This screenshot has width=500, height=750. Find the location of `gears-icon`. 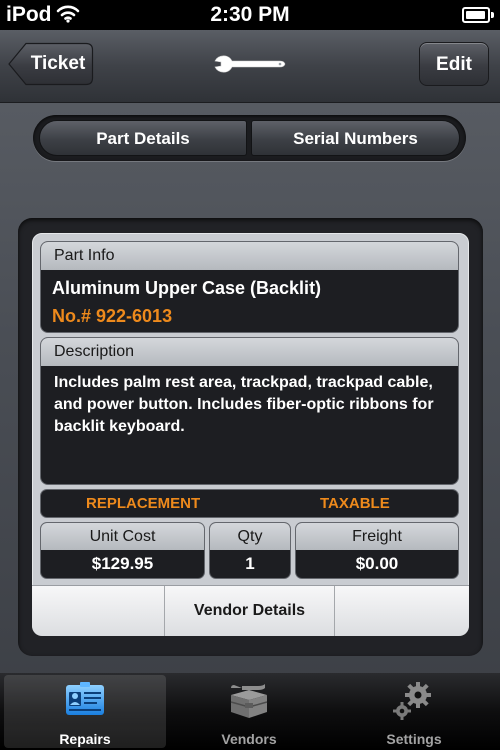

gears-icon is located at coordinates (412, 701).